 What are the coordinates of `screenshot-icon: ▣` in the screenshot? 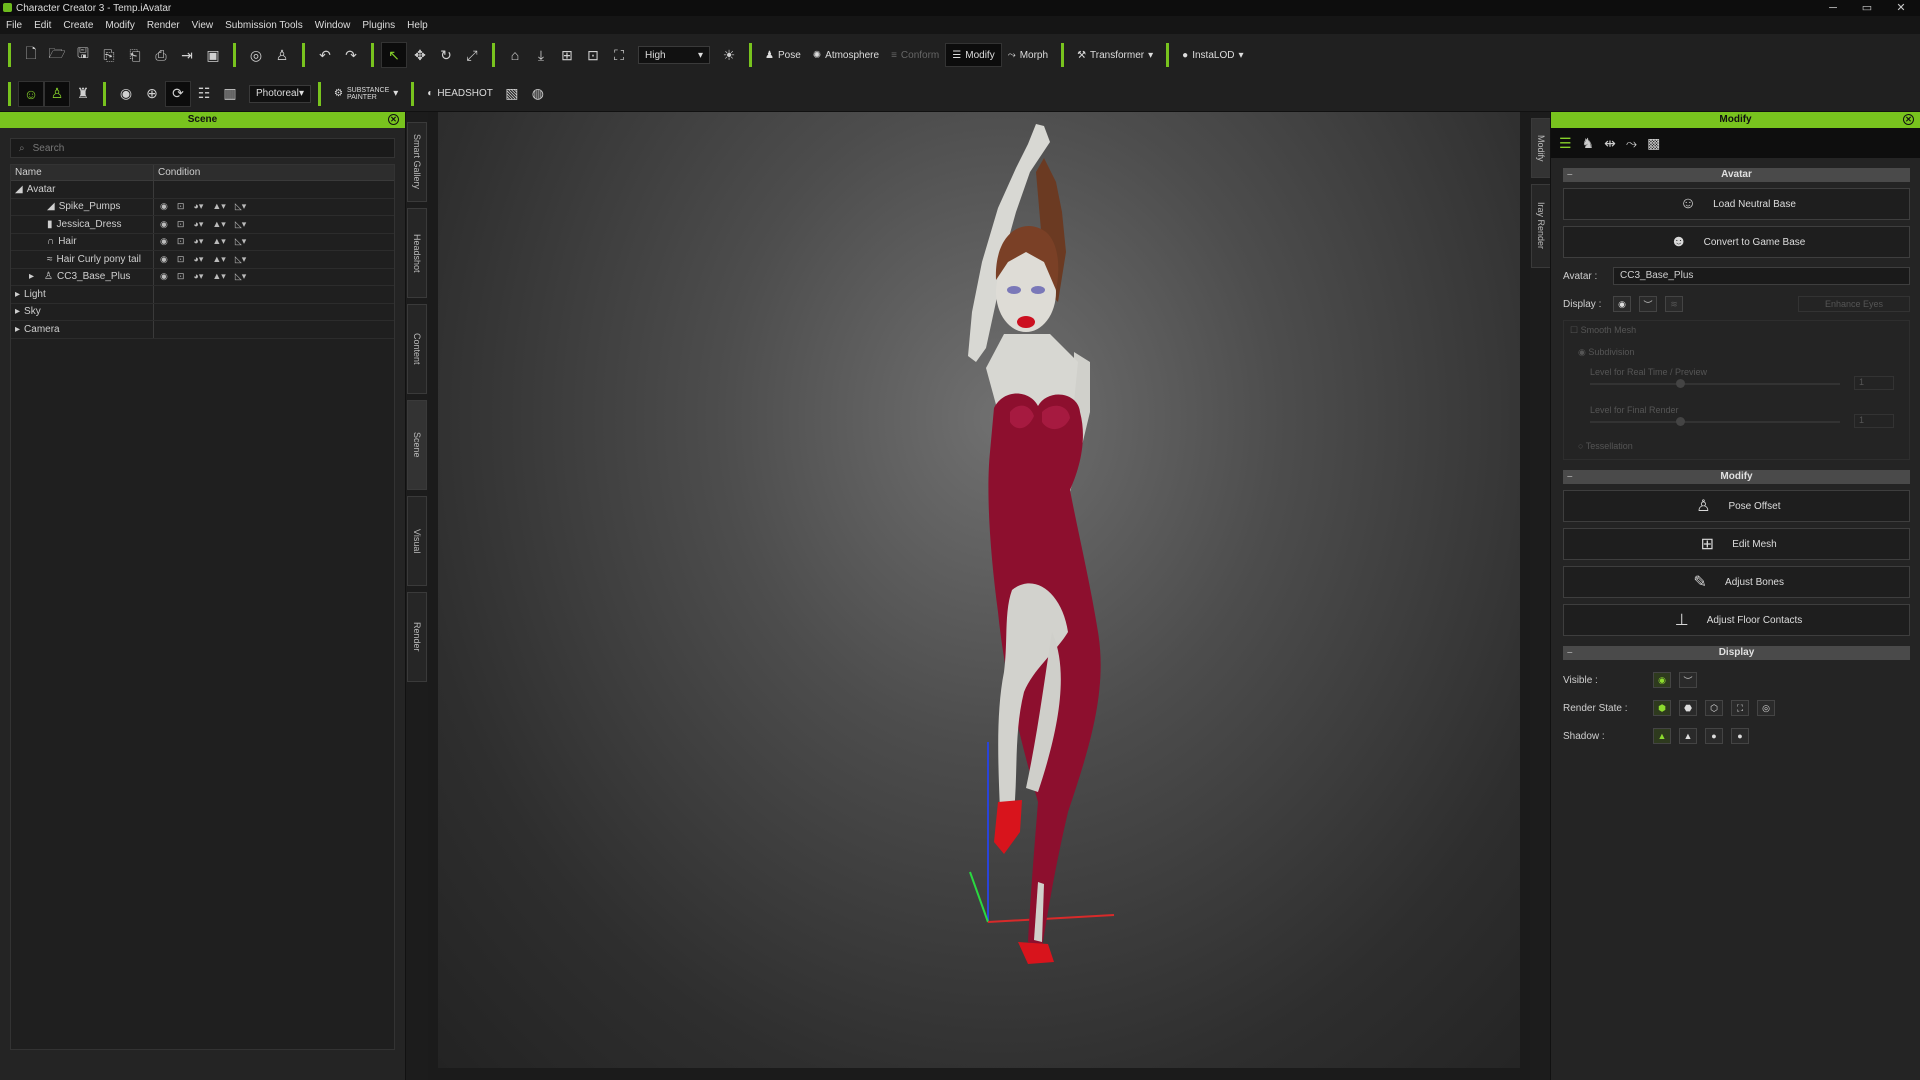 It's located at (213, 55).